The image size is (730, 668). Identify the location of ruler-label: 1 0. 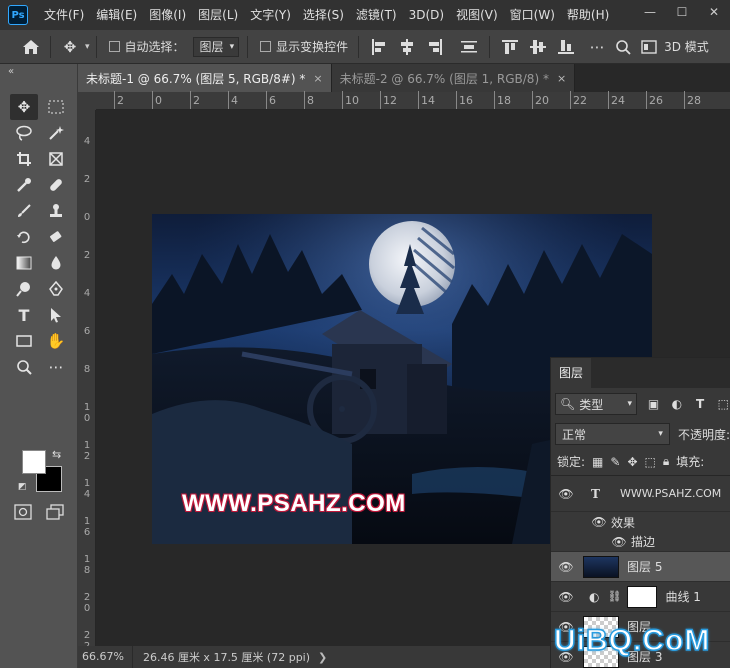
(87, 413).